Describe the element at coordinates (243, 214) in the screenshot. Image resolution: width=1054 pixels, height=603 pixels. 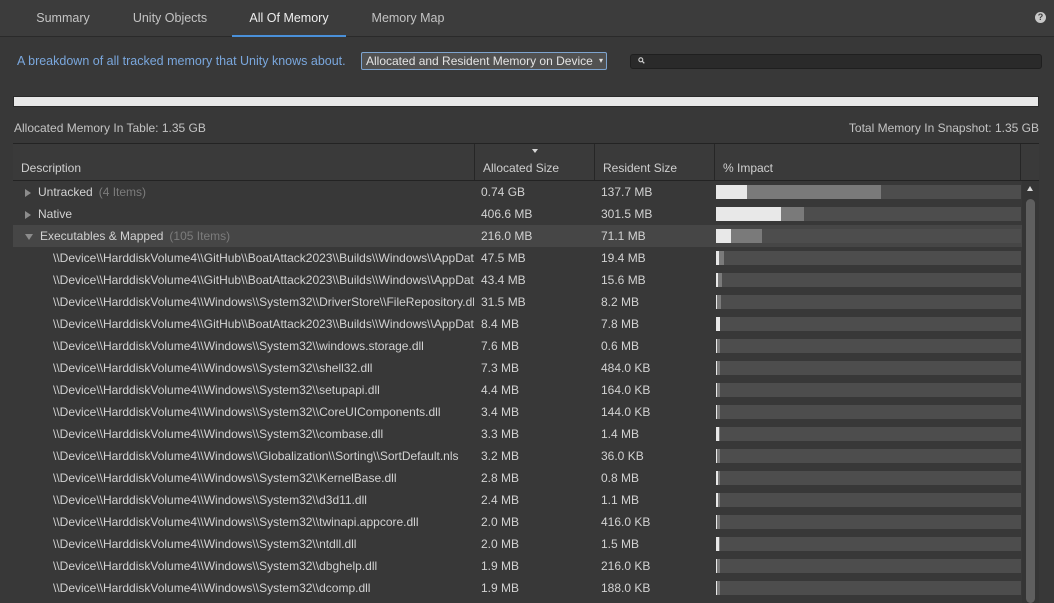
I see `row-description: Native` at that location.